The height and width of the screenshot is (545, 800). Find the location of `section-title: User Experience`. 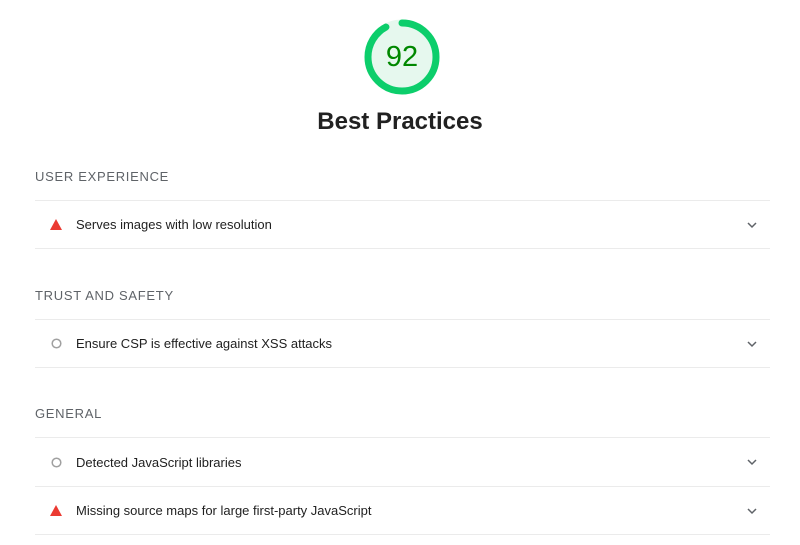

section-title: User Experience is located at coordinates (102, 176).